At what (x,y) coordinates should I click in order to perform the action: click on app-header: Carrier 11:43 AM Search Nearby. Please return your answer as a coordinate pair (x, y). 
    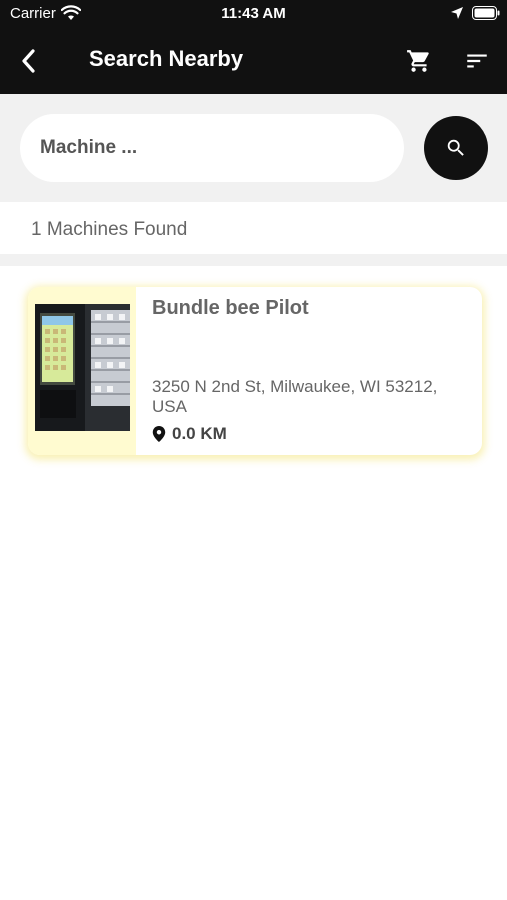
    Looking at the image, I should click on (253, 47).